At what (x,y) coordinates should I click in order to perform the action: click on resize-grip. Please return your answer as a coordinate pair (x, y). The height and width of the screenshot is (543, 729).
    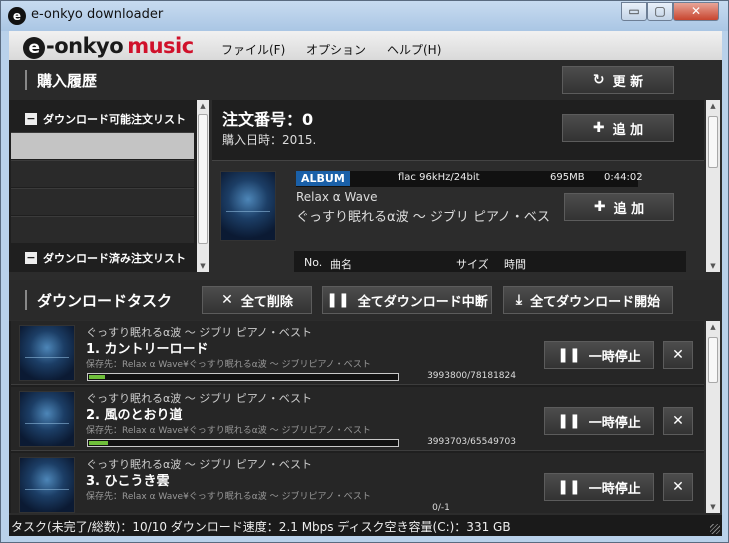
    Looking at the image, I should click on (715, 529).